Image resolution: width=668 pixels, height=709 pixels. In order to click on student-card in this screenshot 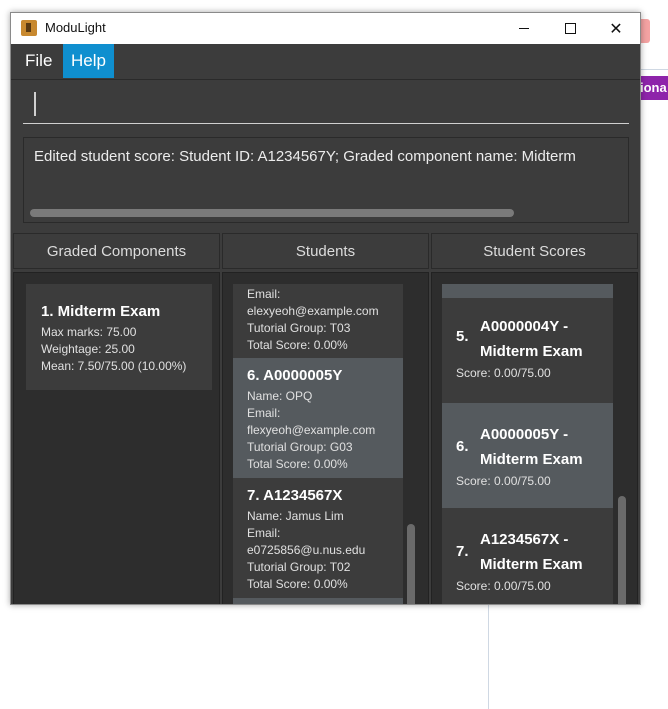, I will do `click(318, 601)`.